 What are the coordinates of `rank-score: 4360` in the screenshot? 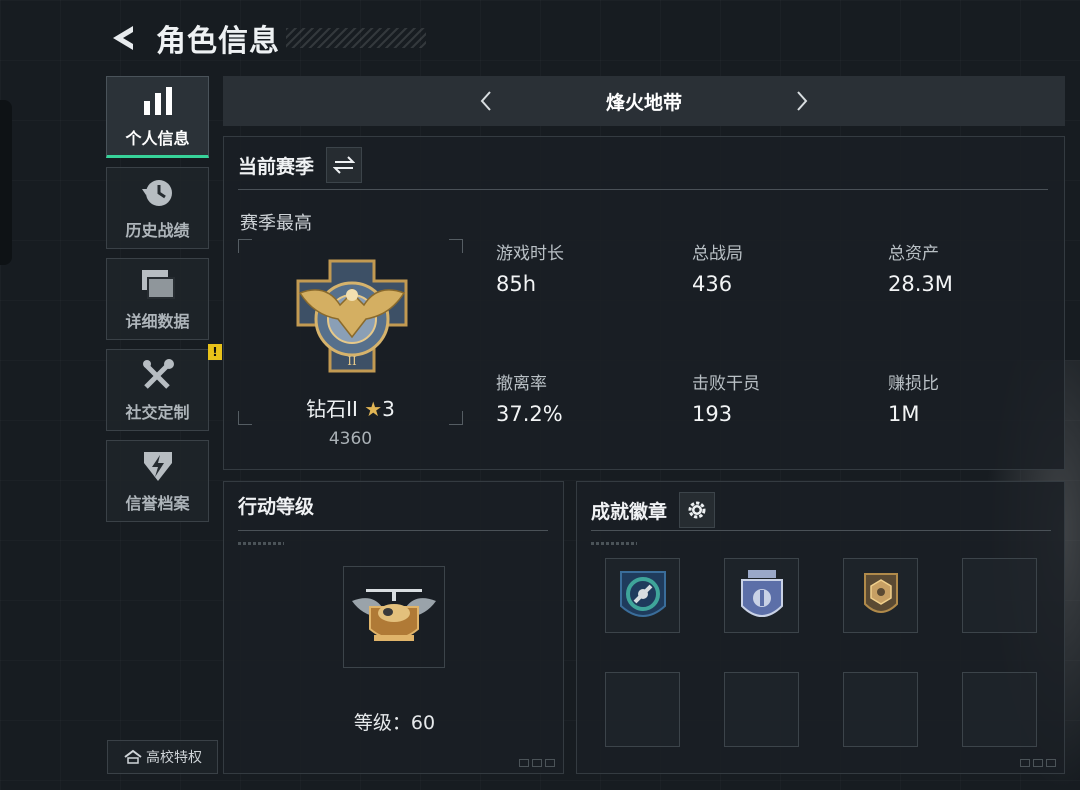 It's located at (350, 439).